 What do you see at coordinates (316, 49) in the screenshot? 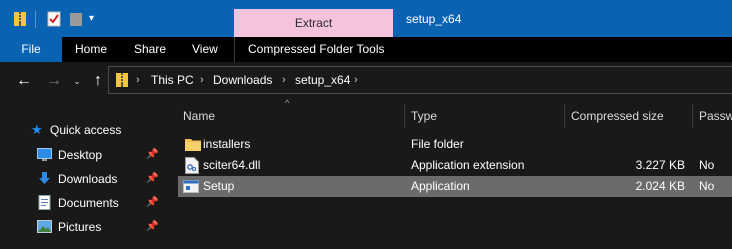
I see `tab-compressed-folder-tools: Compressed Folder Tools` at bounding box center [316, 49].